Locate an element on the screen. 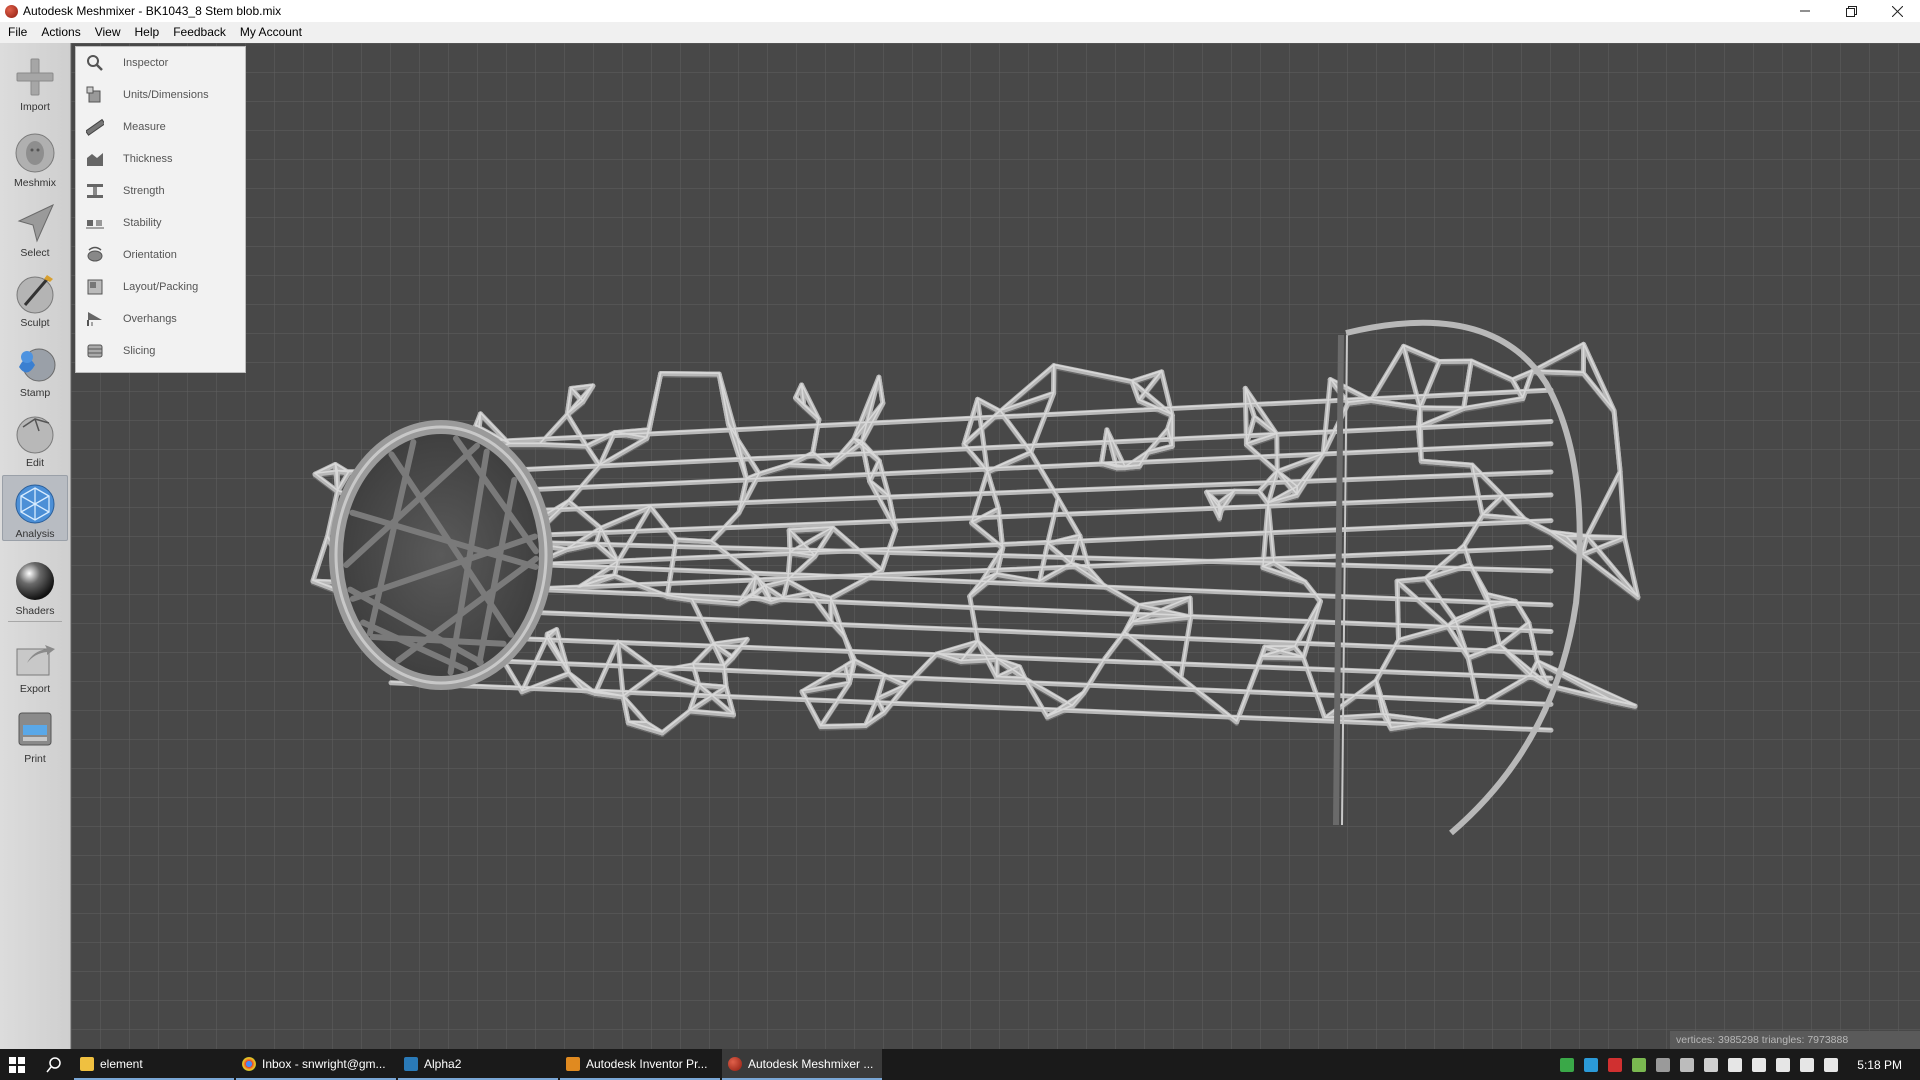 The height and width of the screenshot is (1080, 1920). menu-item-thickness: Thickness is located at coordinates (160, 159).